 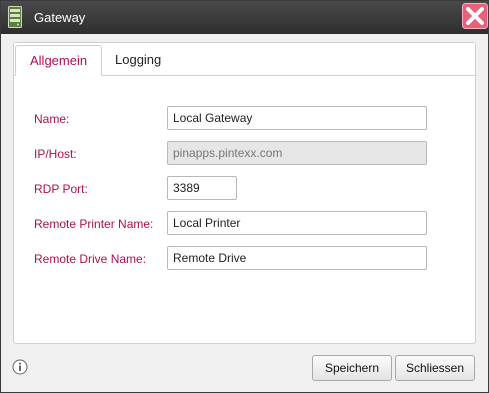 What do you see at coordinates (55, 154) in the screenshot?
I see `host-label: IP/Host:` at bounding box center [55, 154].